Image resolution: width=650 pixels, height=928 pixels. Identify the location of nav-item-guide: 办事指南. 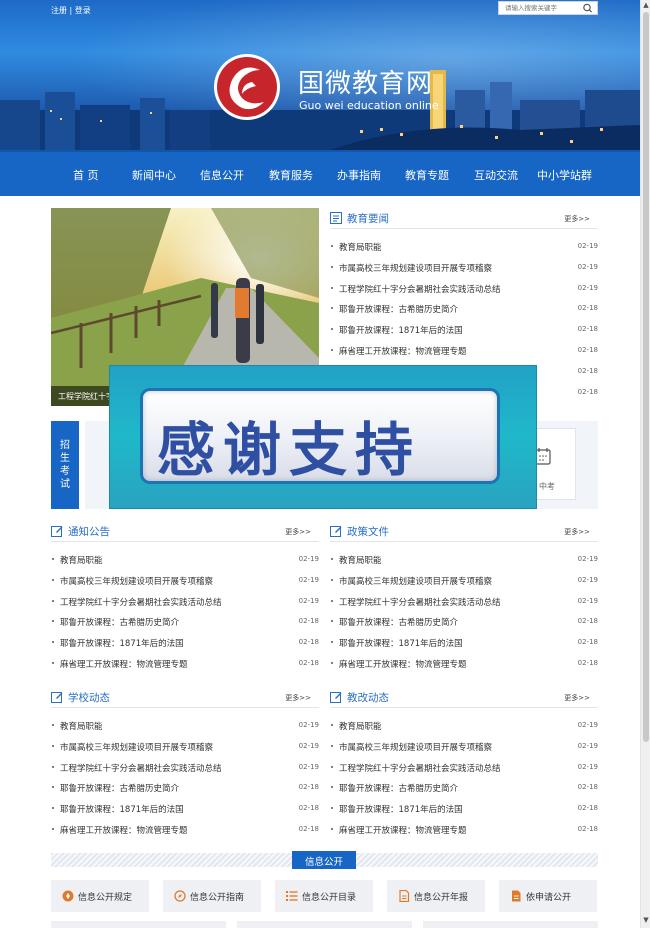
(359, 175).